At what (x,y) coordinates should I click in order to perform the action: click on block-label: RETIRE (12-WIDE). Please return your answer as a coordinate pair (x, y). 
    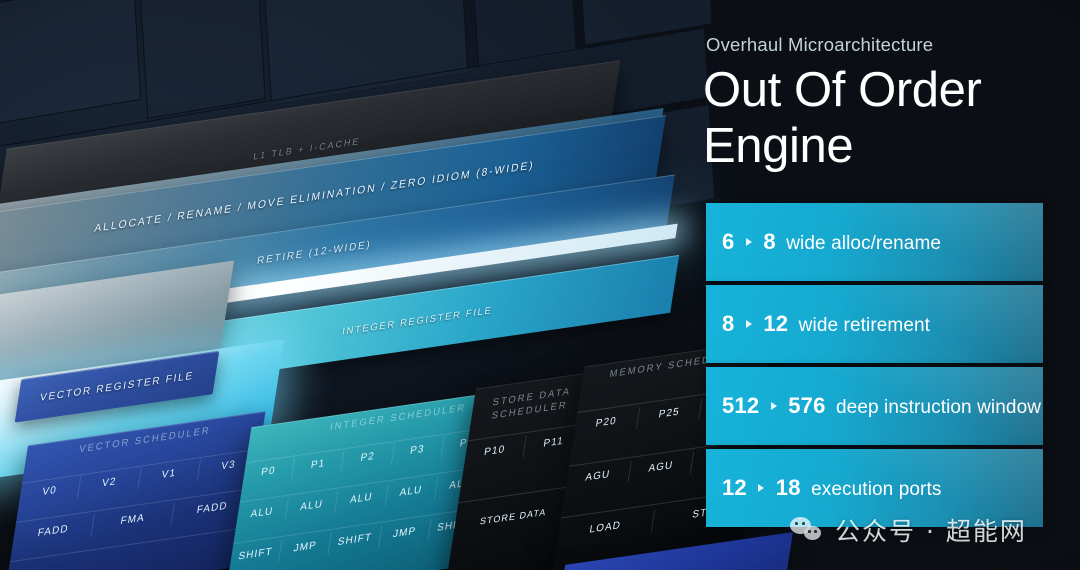
    Looking at the image, I should click on (314, 252).